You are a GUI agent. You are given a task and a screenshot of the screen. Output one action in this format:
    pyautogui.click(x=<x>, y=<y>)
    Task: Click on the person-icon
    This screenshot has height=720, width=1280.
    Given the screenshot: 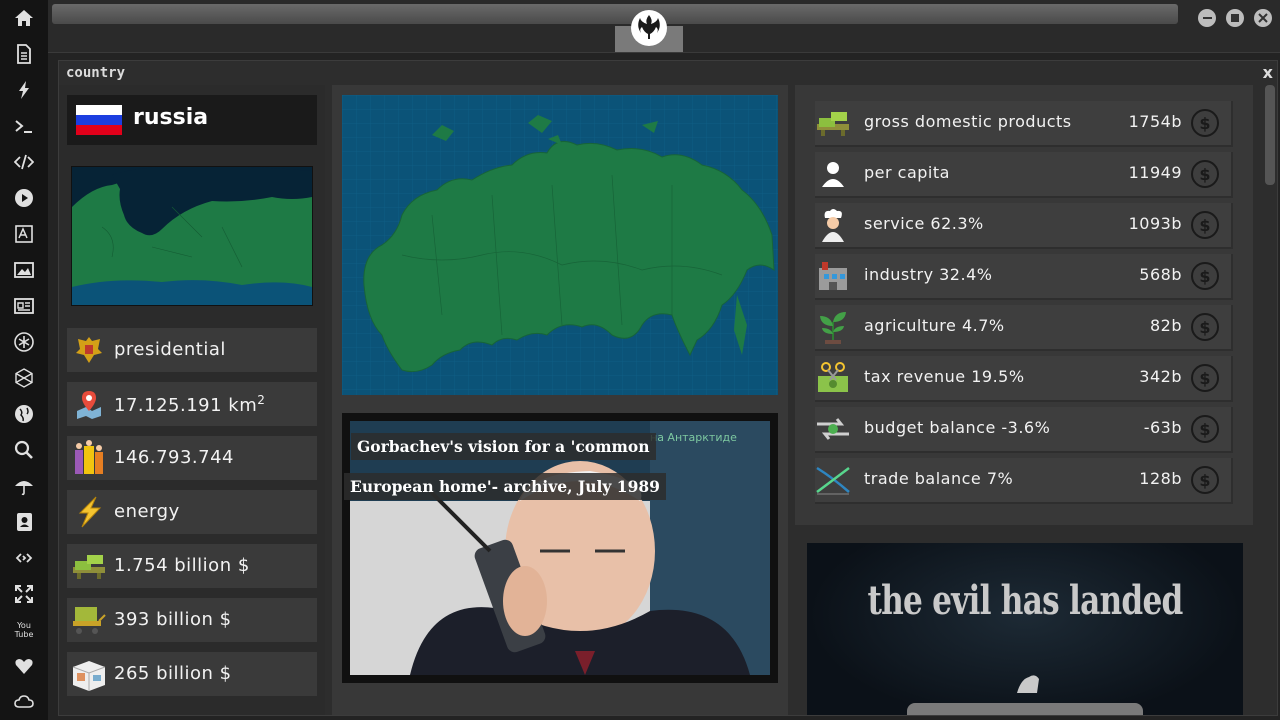 What is the action you would take?
    pyautogui.click(x=833, y=174)
    